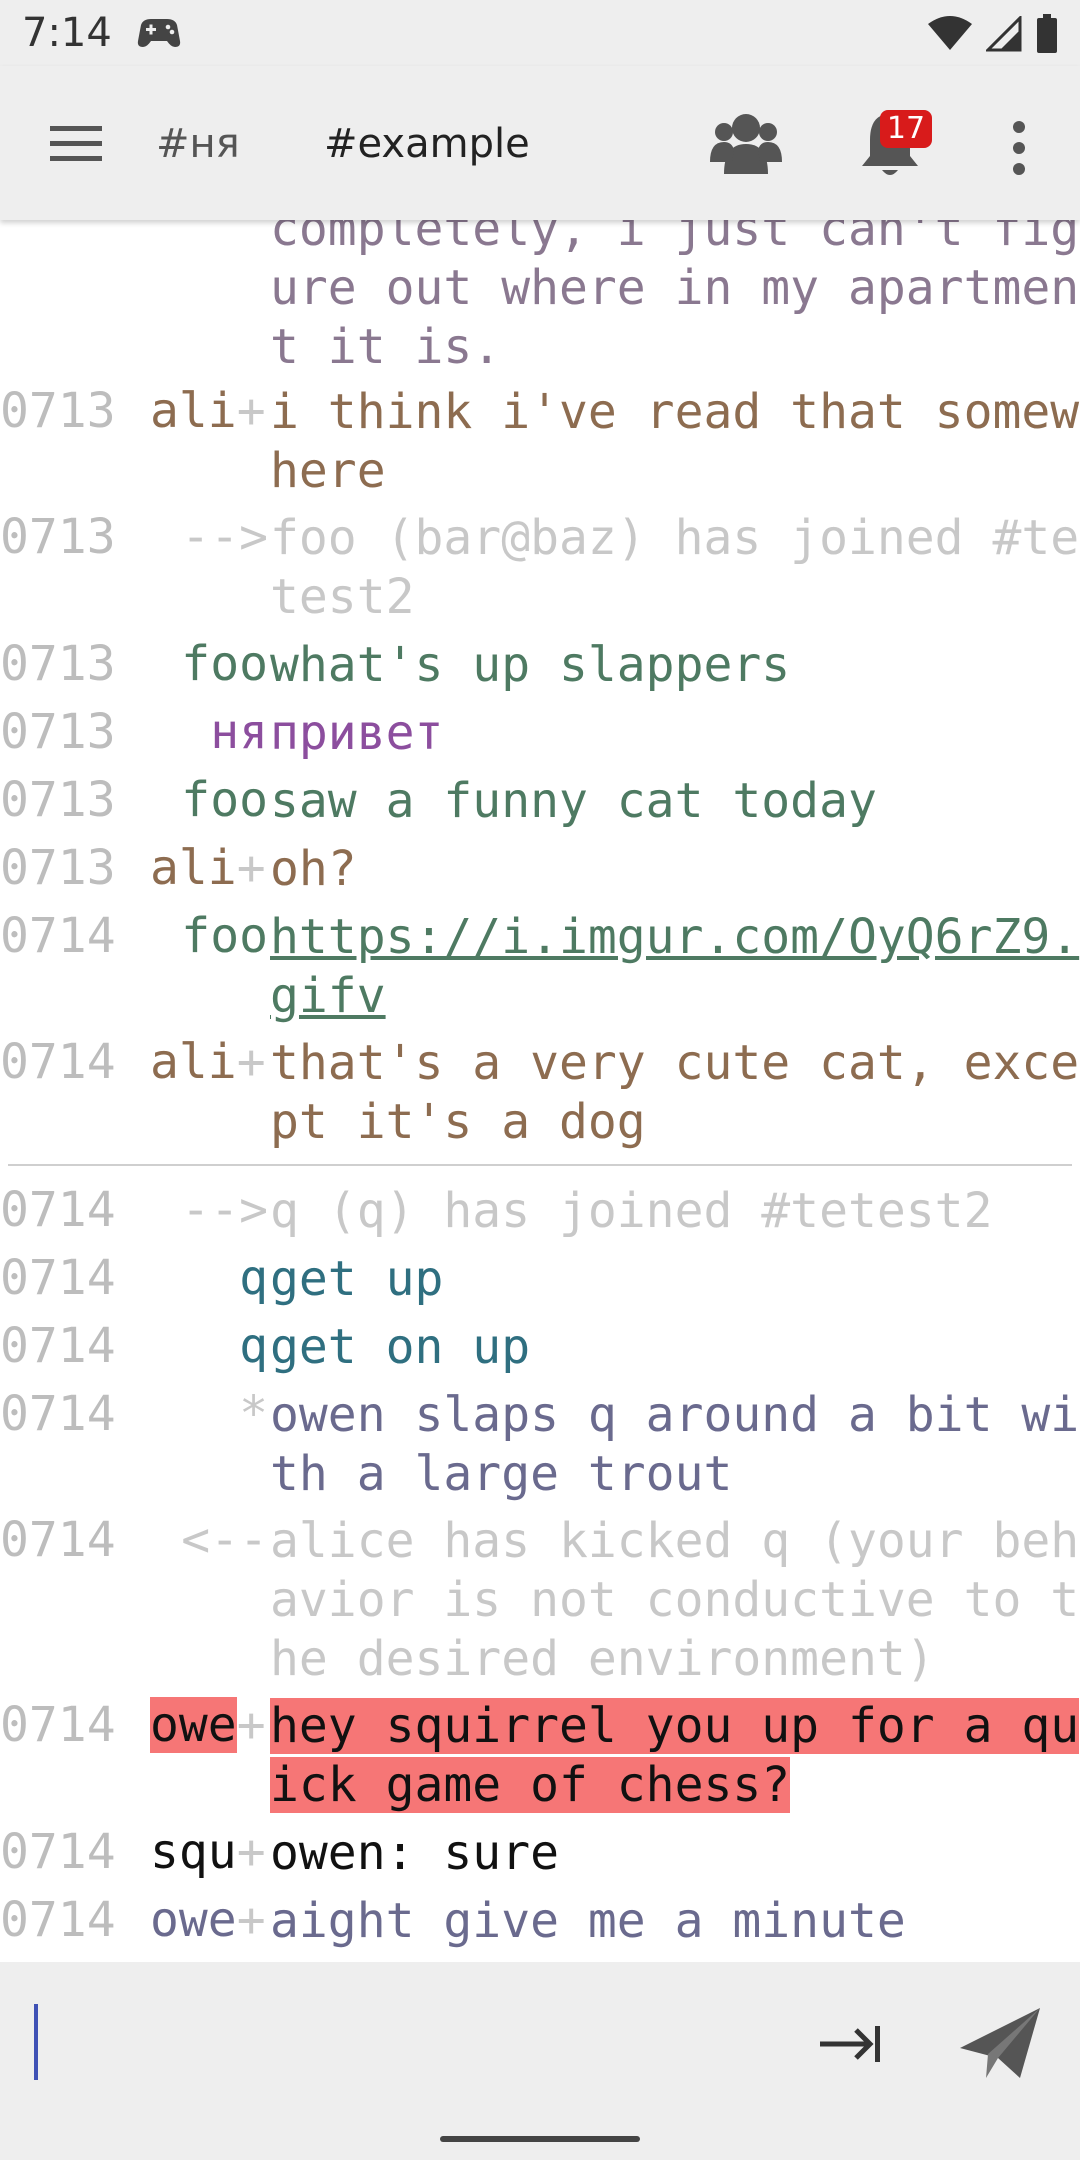 The height and width of the screenshot is (2160, 1080). What do you see at coordinates (159, 33) in the screenshot?
I see `gamepad-icon` at bounding box center [159, 33].